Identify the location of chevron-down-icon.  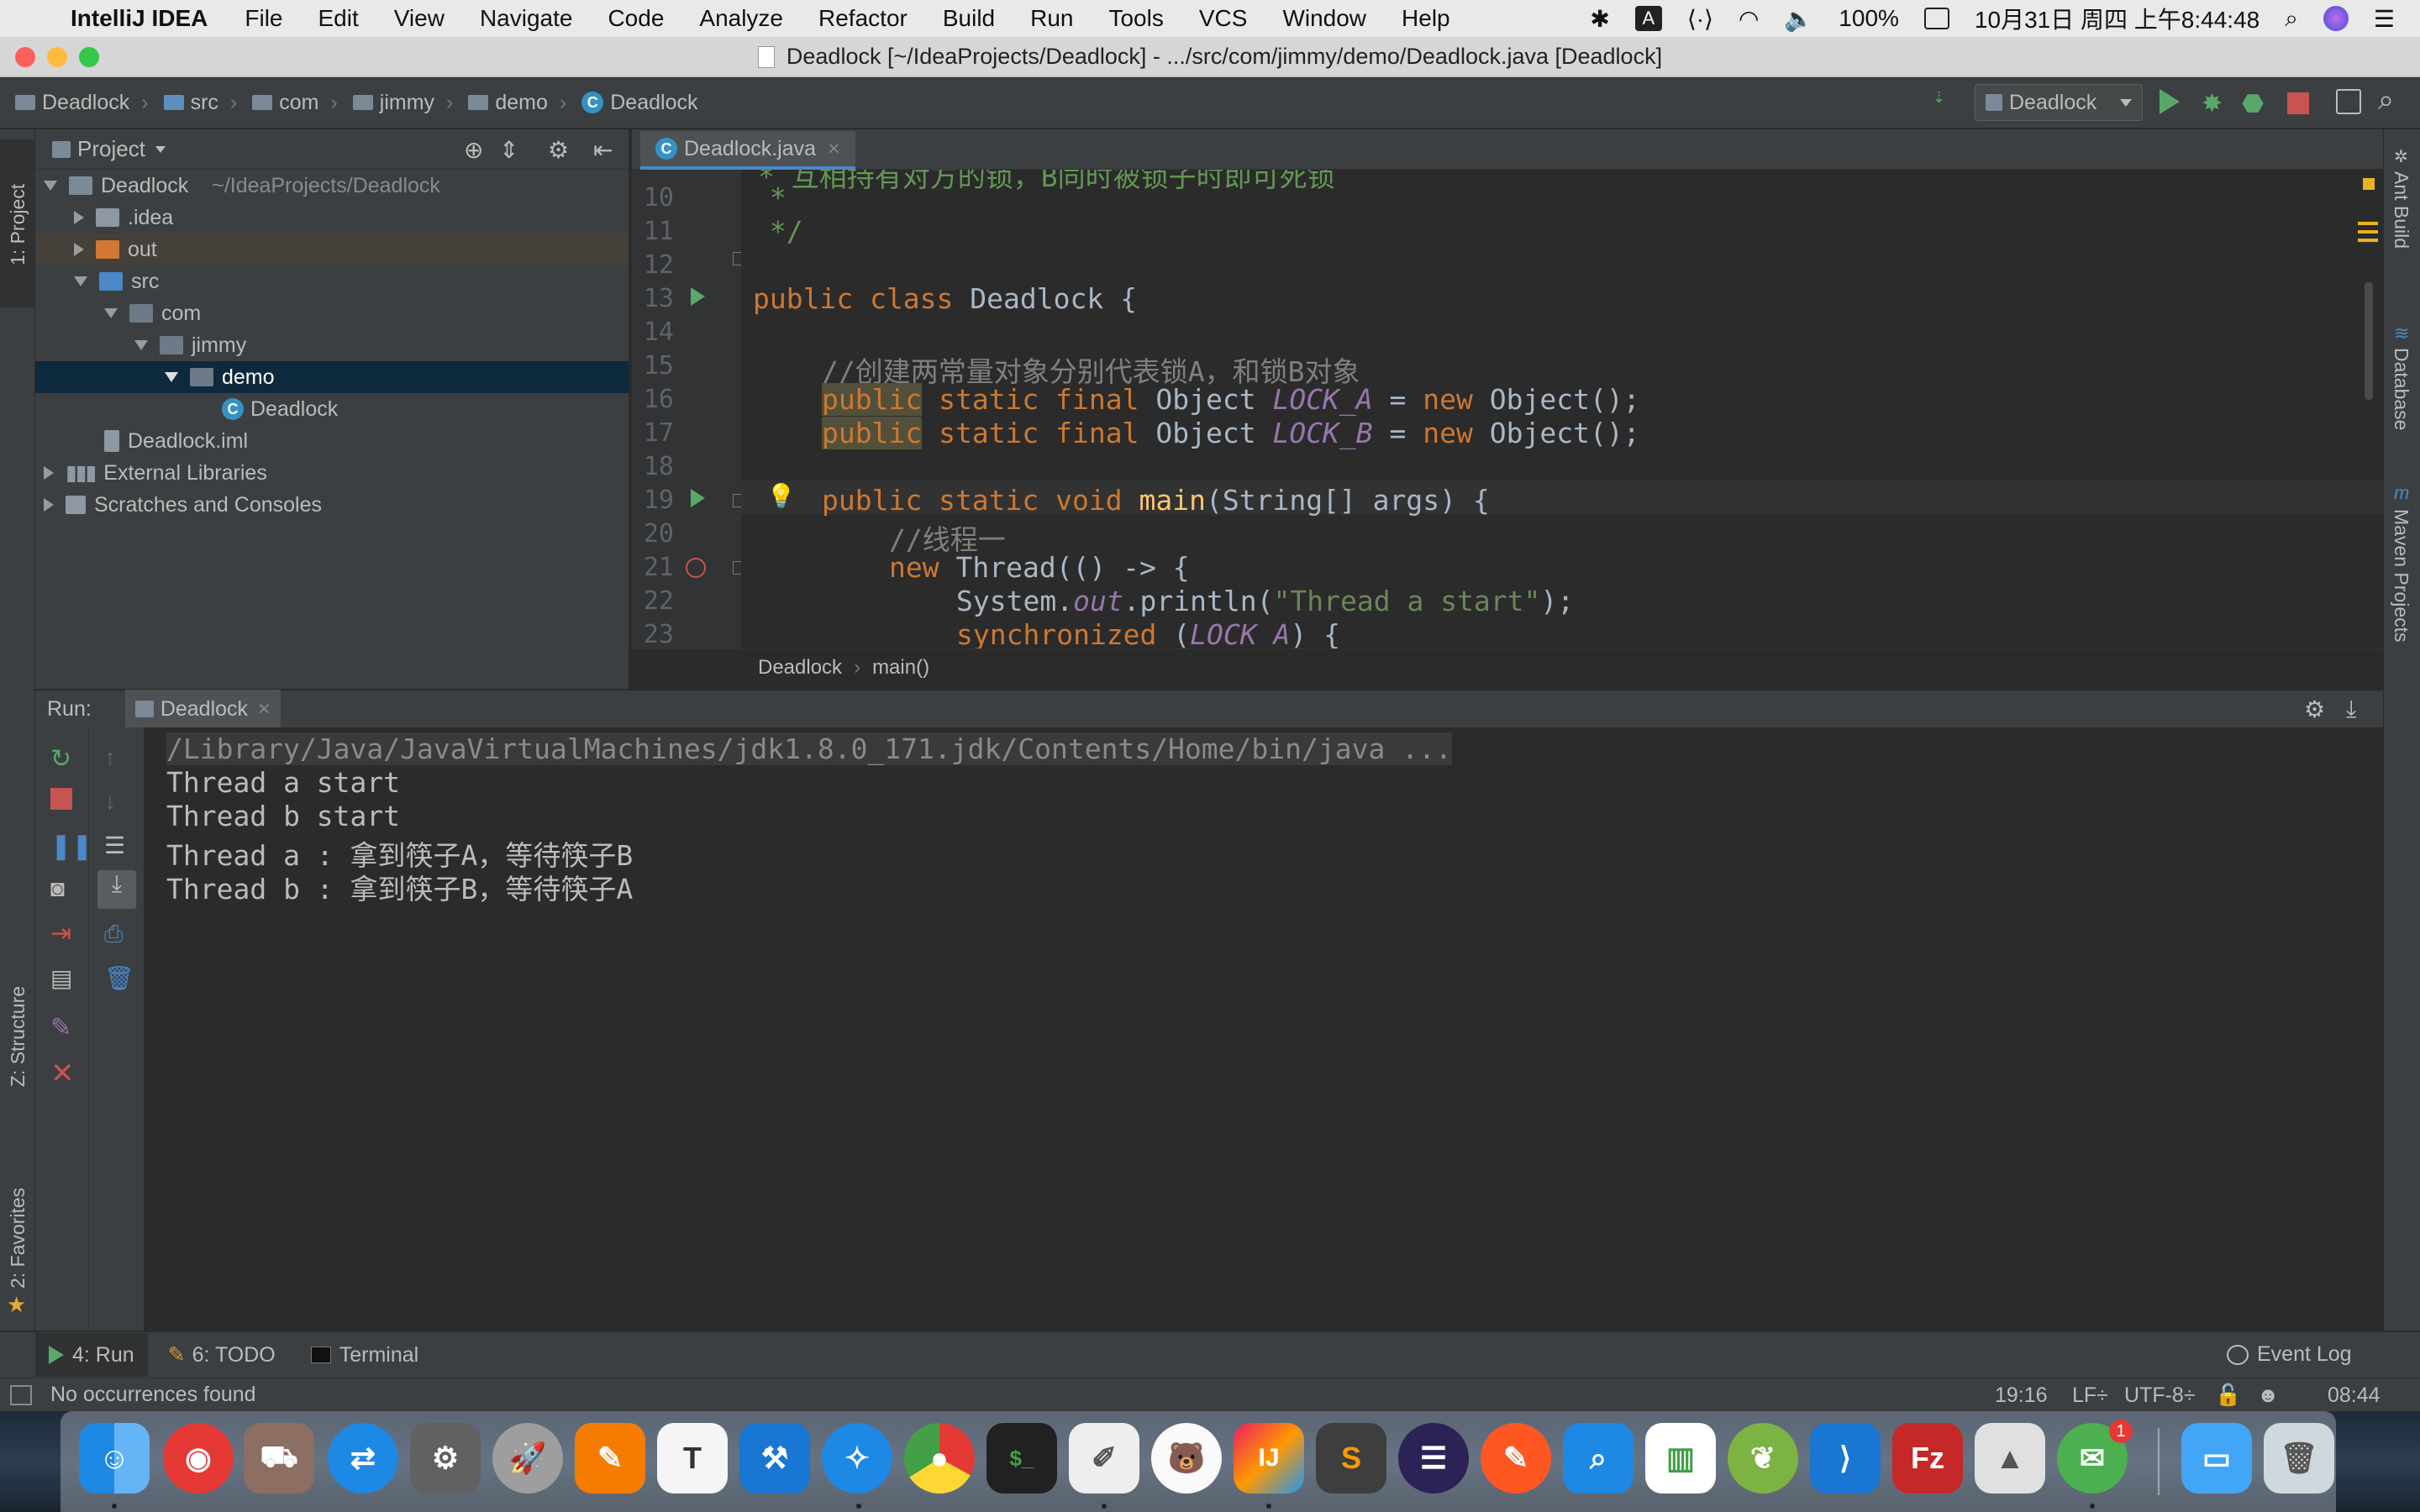
(161, 149).